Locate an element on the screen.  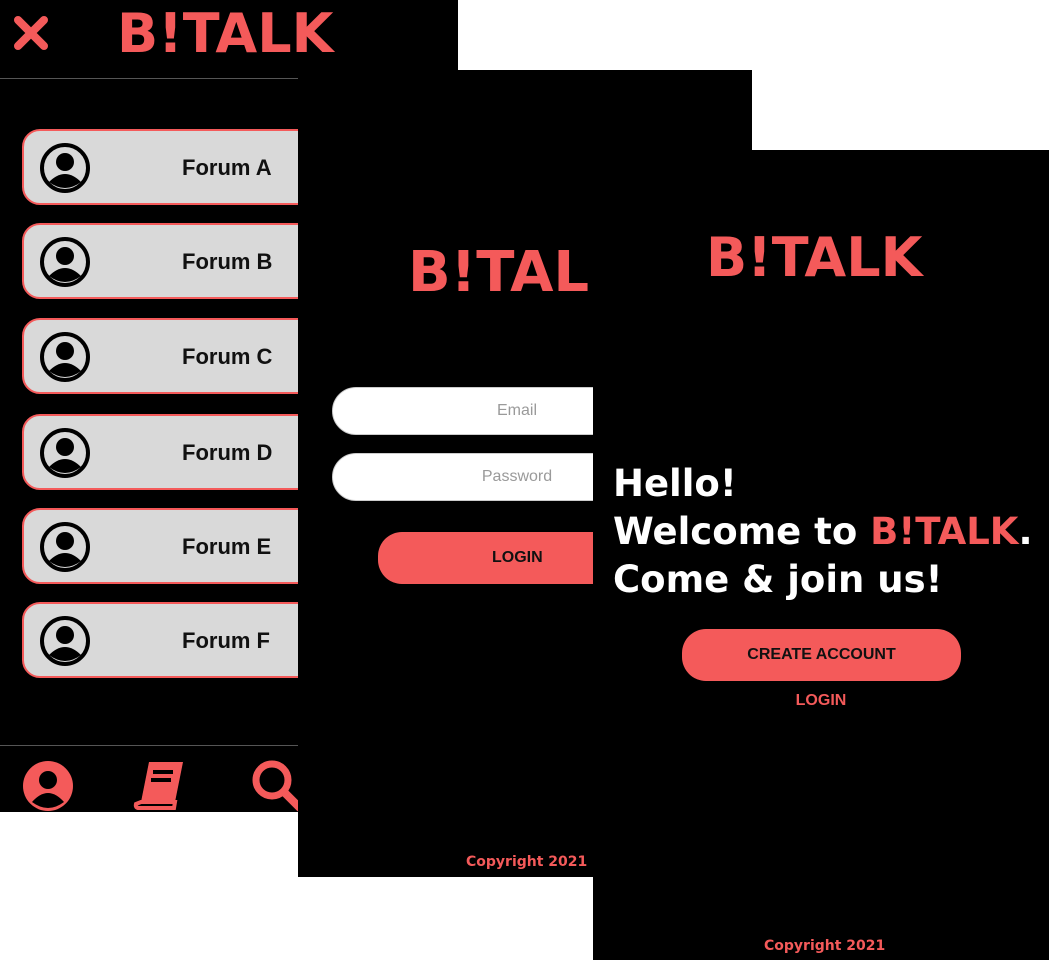
welcome-line-2: Welcome to B!TALK. is located at coordinates (823, 532).